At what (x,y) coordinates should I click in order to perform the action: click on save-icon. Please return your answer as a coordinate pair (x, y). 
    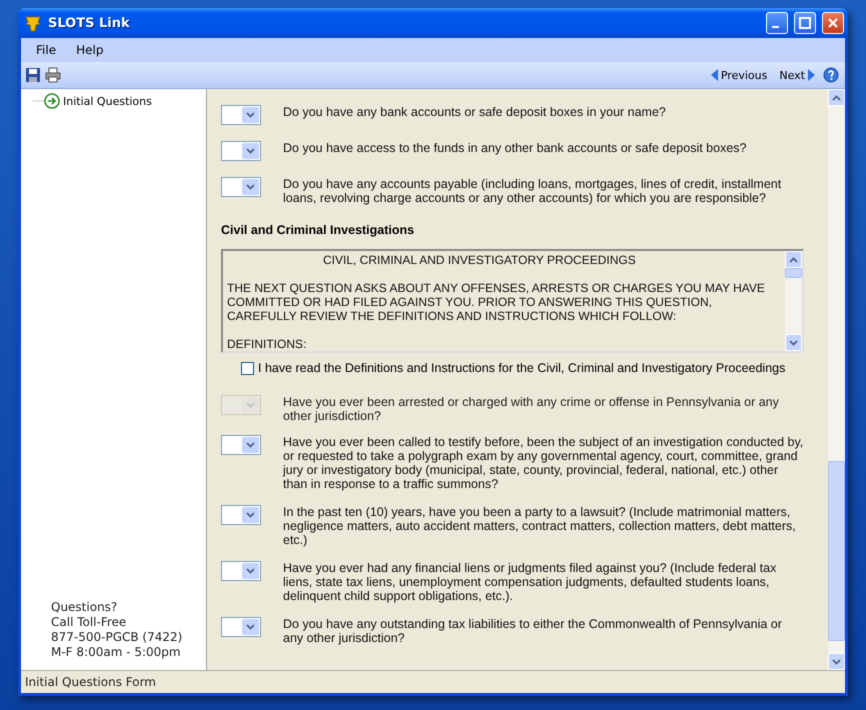
    Looking at the image, I should click on (33, 75).